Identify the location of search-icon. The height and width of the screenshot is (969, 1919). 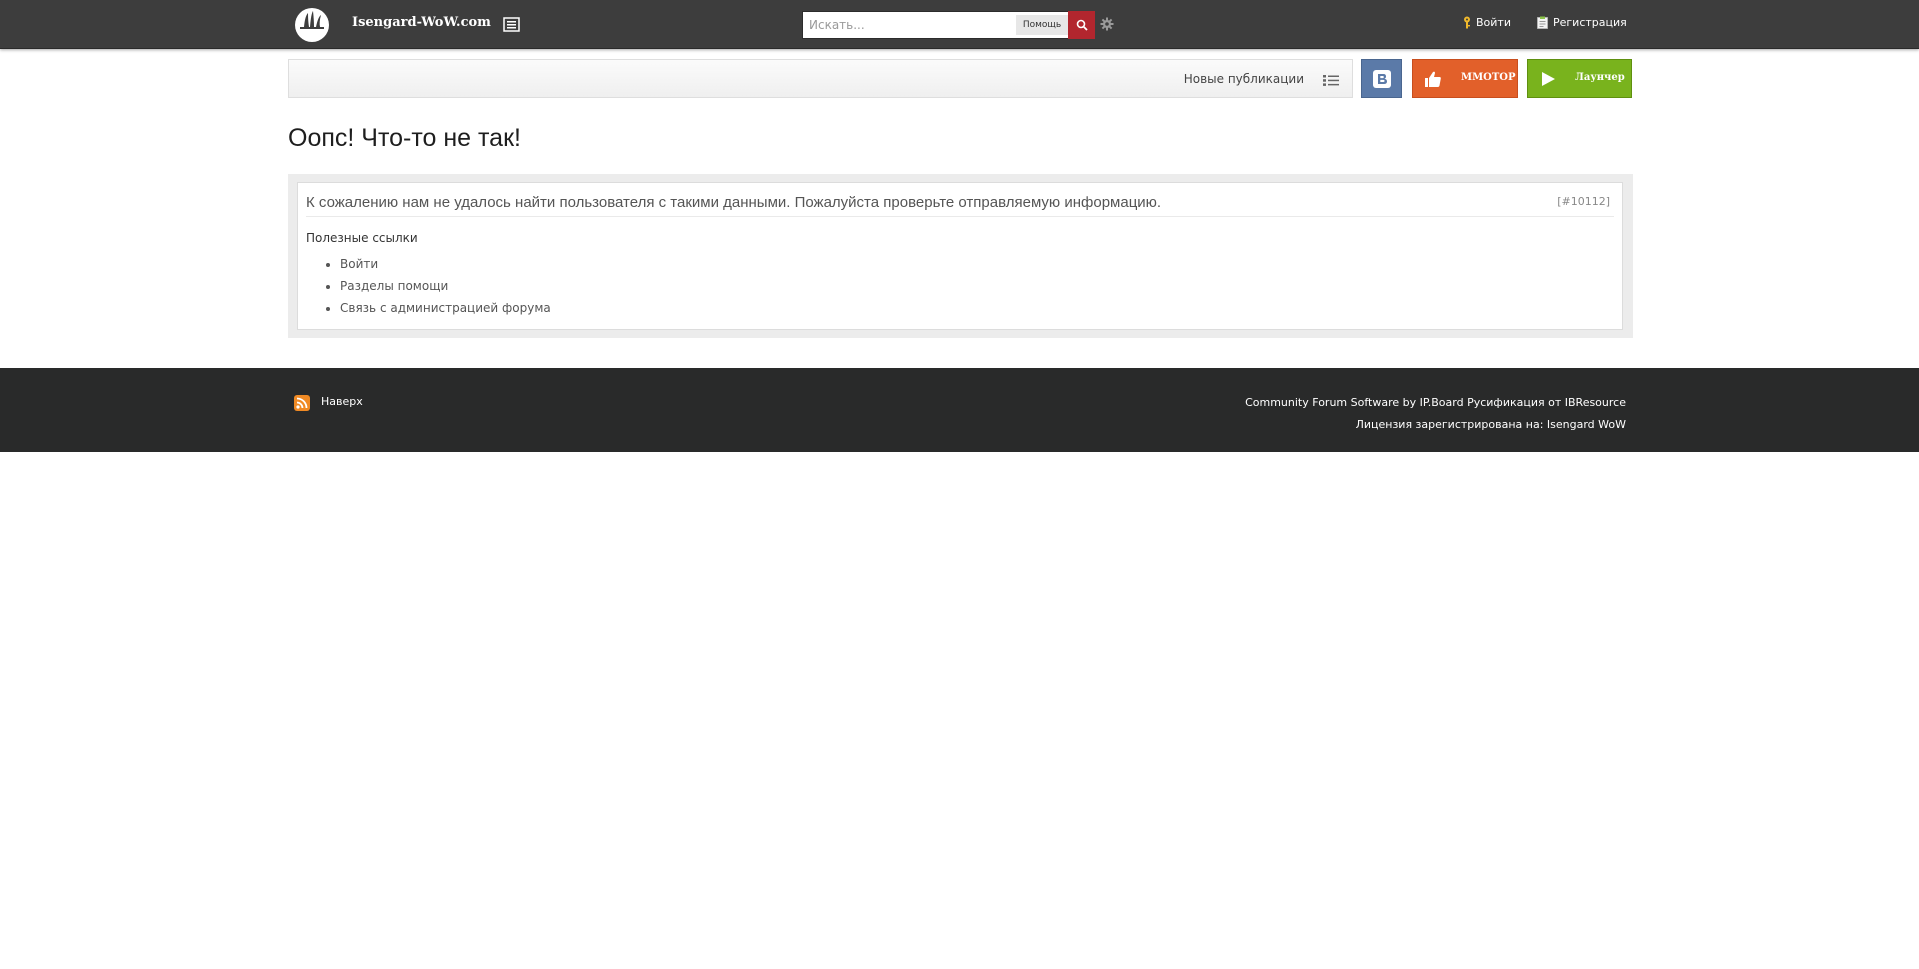
(1082, 25).